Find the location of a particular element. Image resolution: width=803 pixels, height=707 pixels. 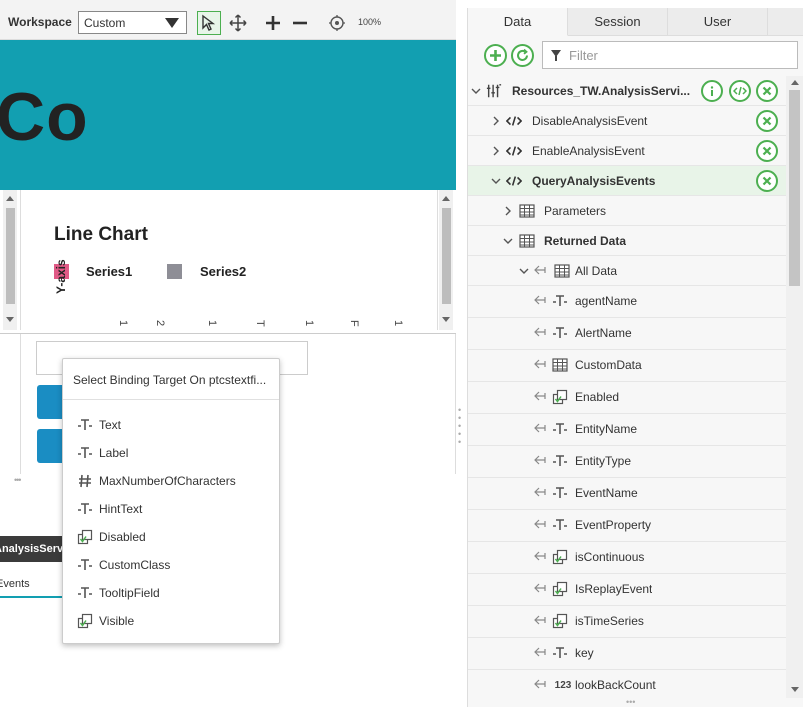

tree-row-field: Enabled is located at coordinates (627, 398).